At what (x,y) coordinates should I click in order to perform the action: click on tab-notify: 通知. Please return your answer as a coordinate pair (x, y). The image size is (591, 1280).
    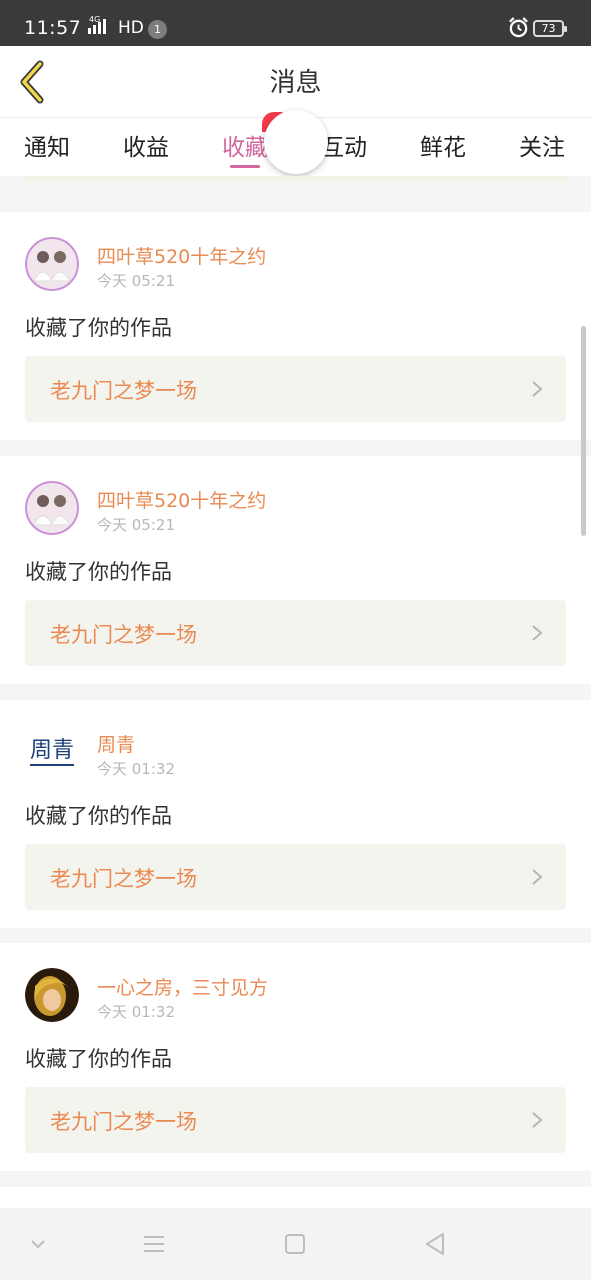
    Looking at the image, I should click on (47, 145).